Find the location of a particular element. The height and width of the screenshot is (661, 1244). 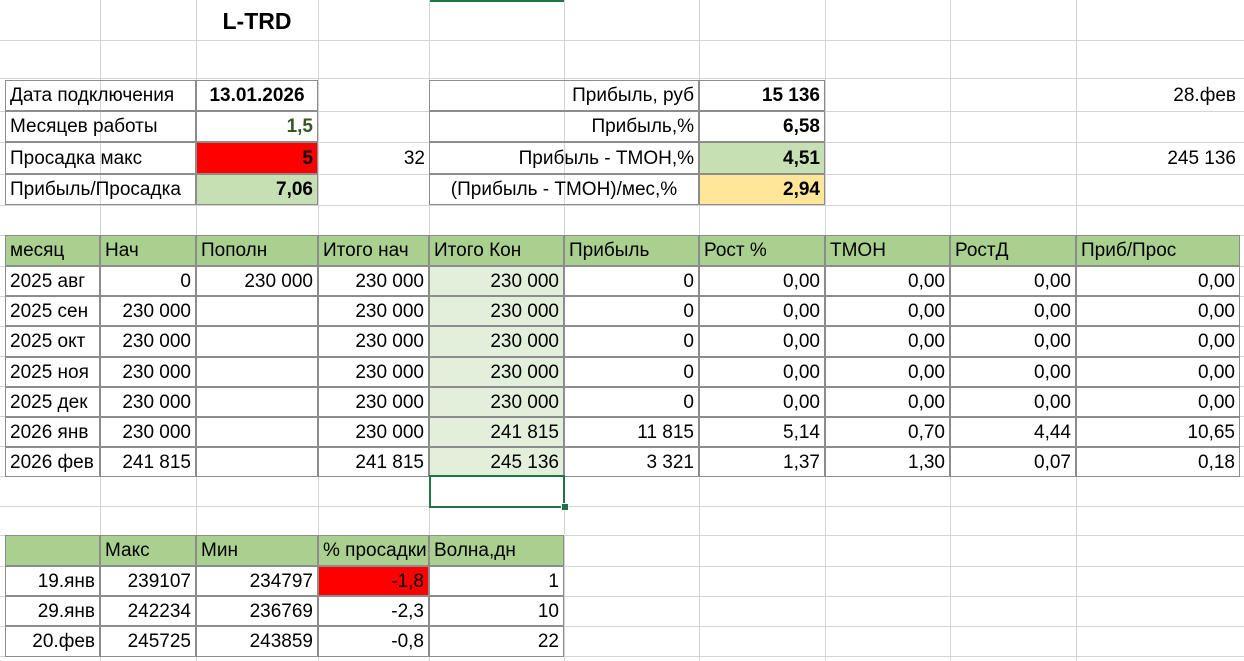

drawdown-cell: 239107 is located at coordinates (148, 581).